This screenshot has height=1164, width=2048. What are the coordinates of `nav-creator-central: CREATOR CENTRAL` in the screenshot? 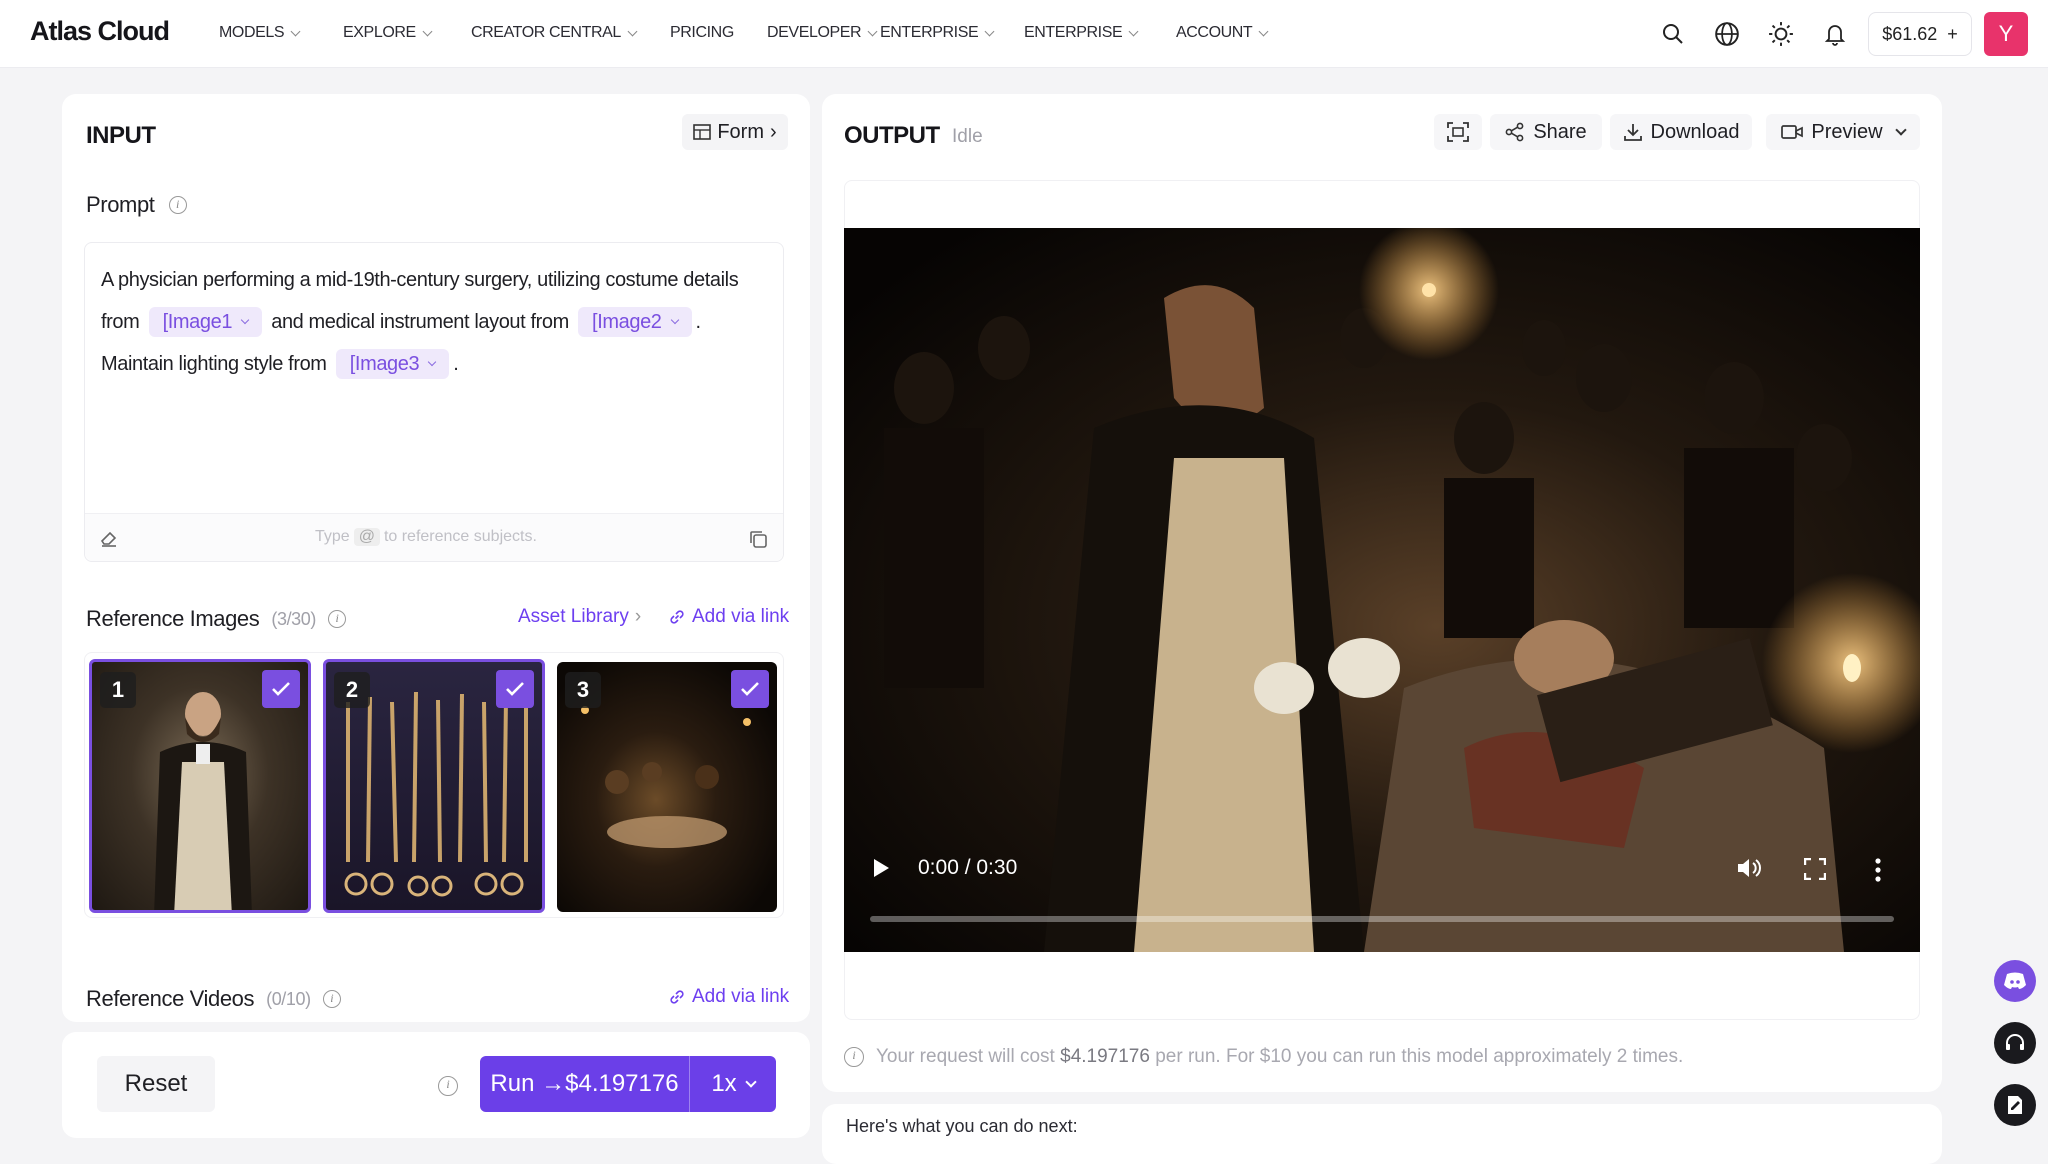 It's located at (554, 33).